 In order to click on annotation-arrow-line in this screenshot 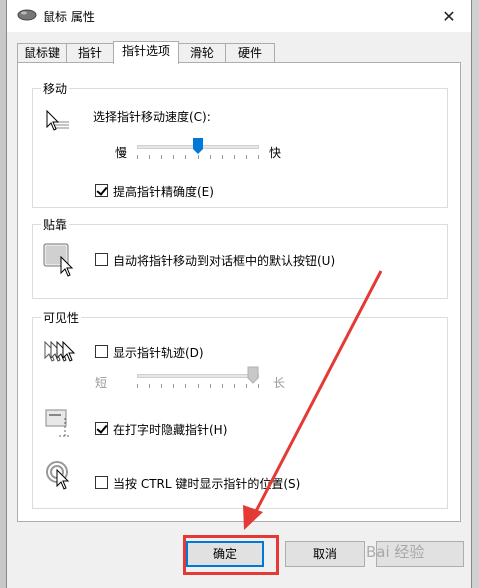, I will do `click(317, 394)`.